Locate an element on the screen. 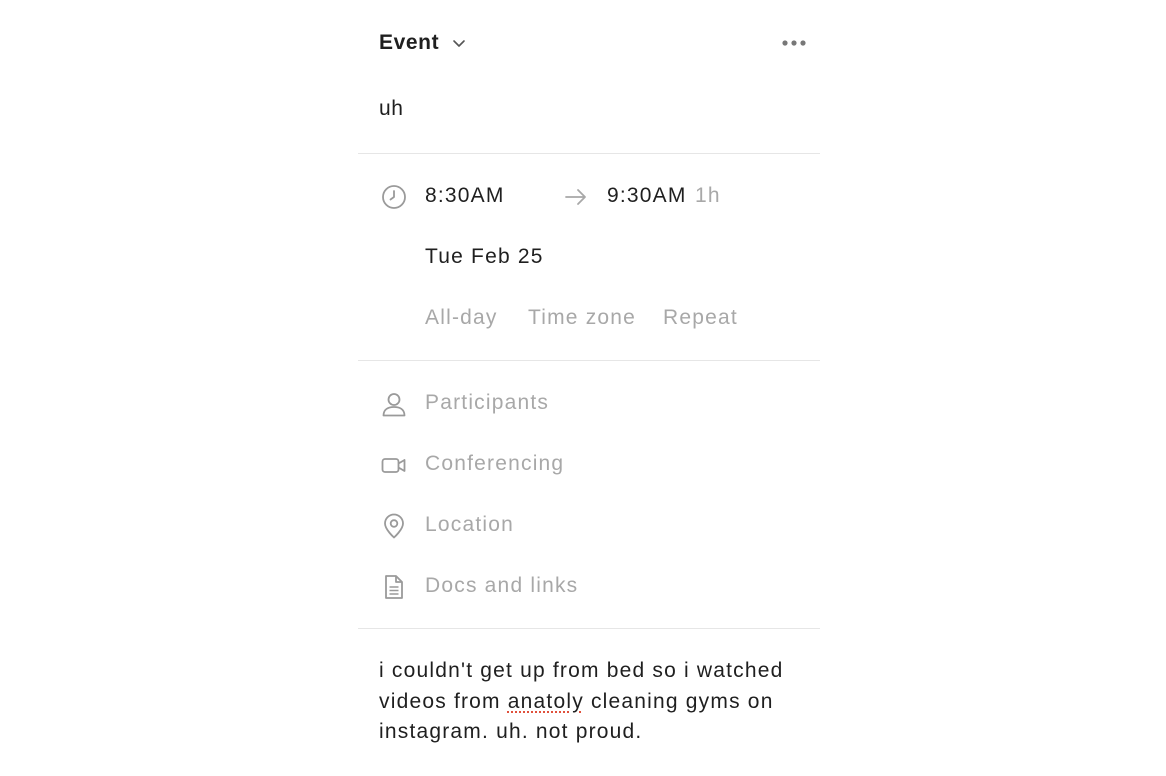  event-type-selector: Event is located at coordinates (423, 43).